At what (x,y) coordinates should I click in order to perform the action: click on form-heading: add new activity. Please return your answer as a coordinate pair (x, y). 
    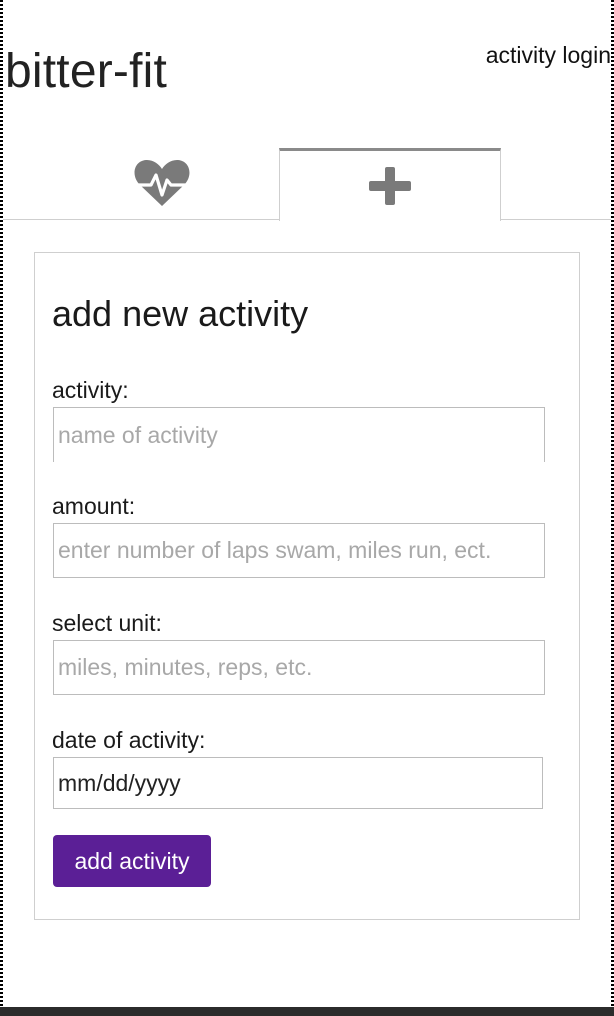
    Looking at the image, I should click on (180, 313).